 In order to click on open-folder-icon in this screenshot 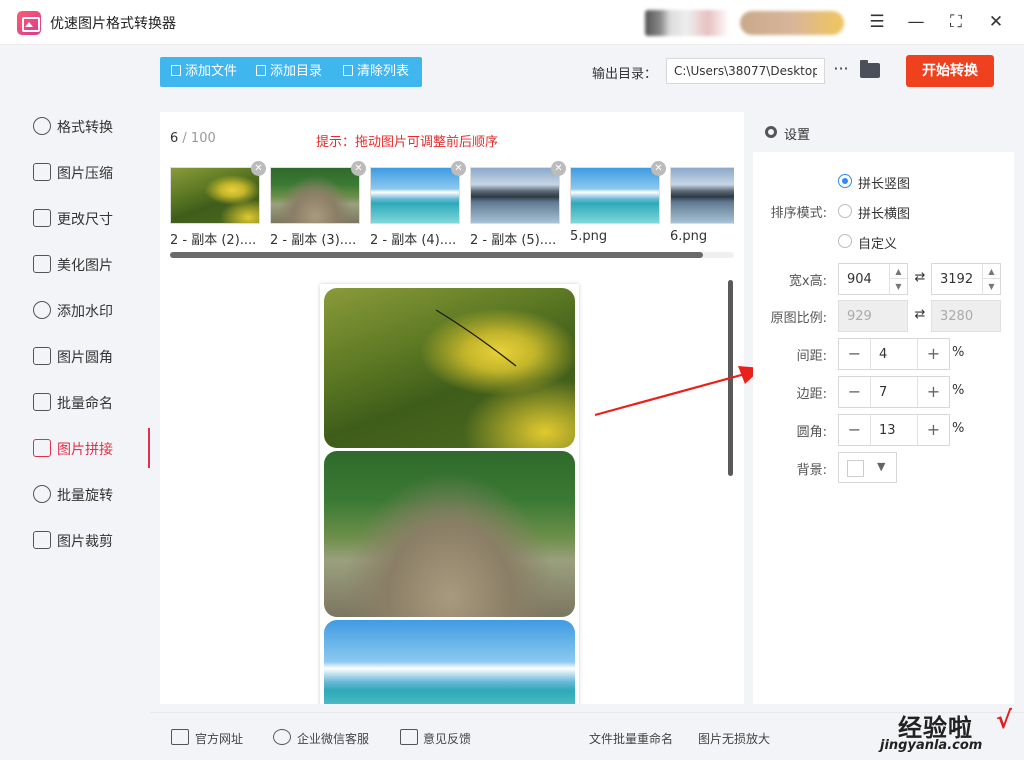, I will do `click(870, 69)`.